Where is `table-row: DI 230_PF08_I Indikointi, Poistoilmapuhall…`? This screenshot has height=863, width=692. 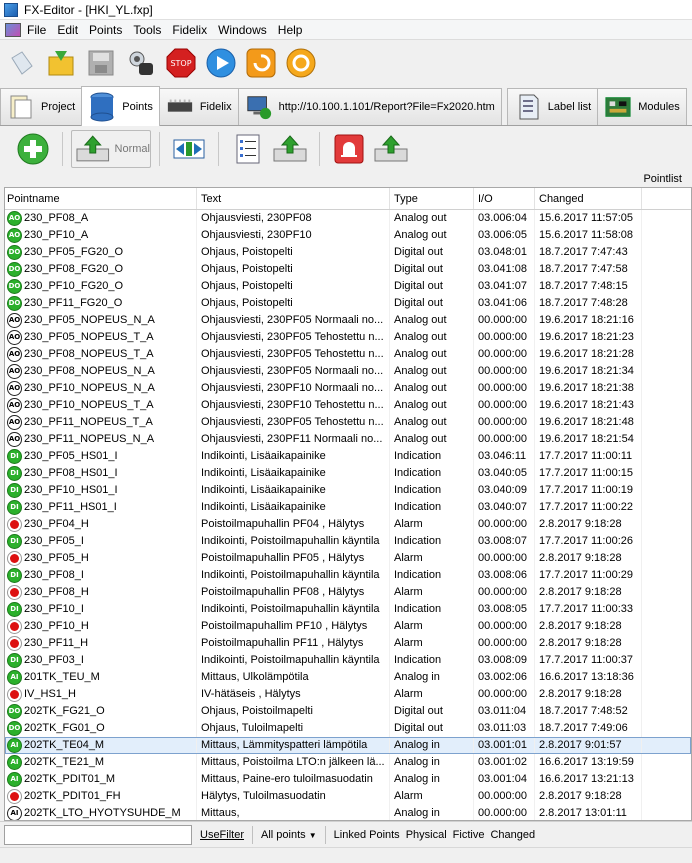
table-row: DI 230_PF08_I Indikointi, Poistoilmapuhall… is located at coordinates (348, 575).